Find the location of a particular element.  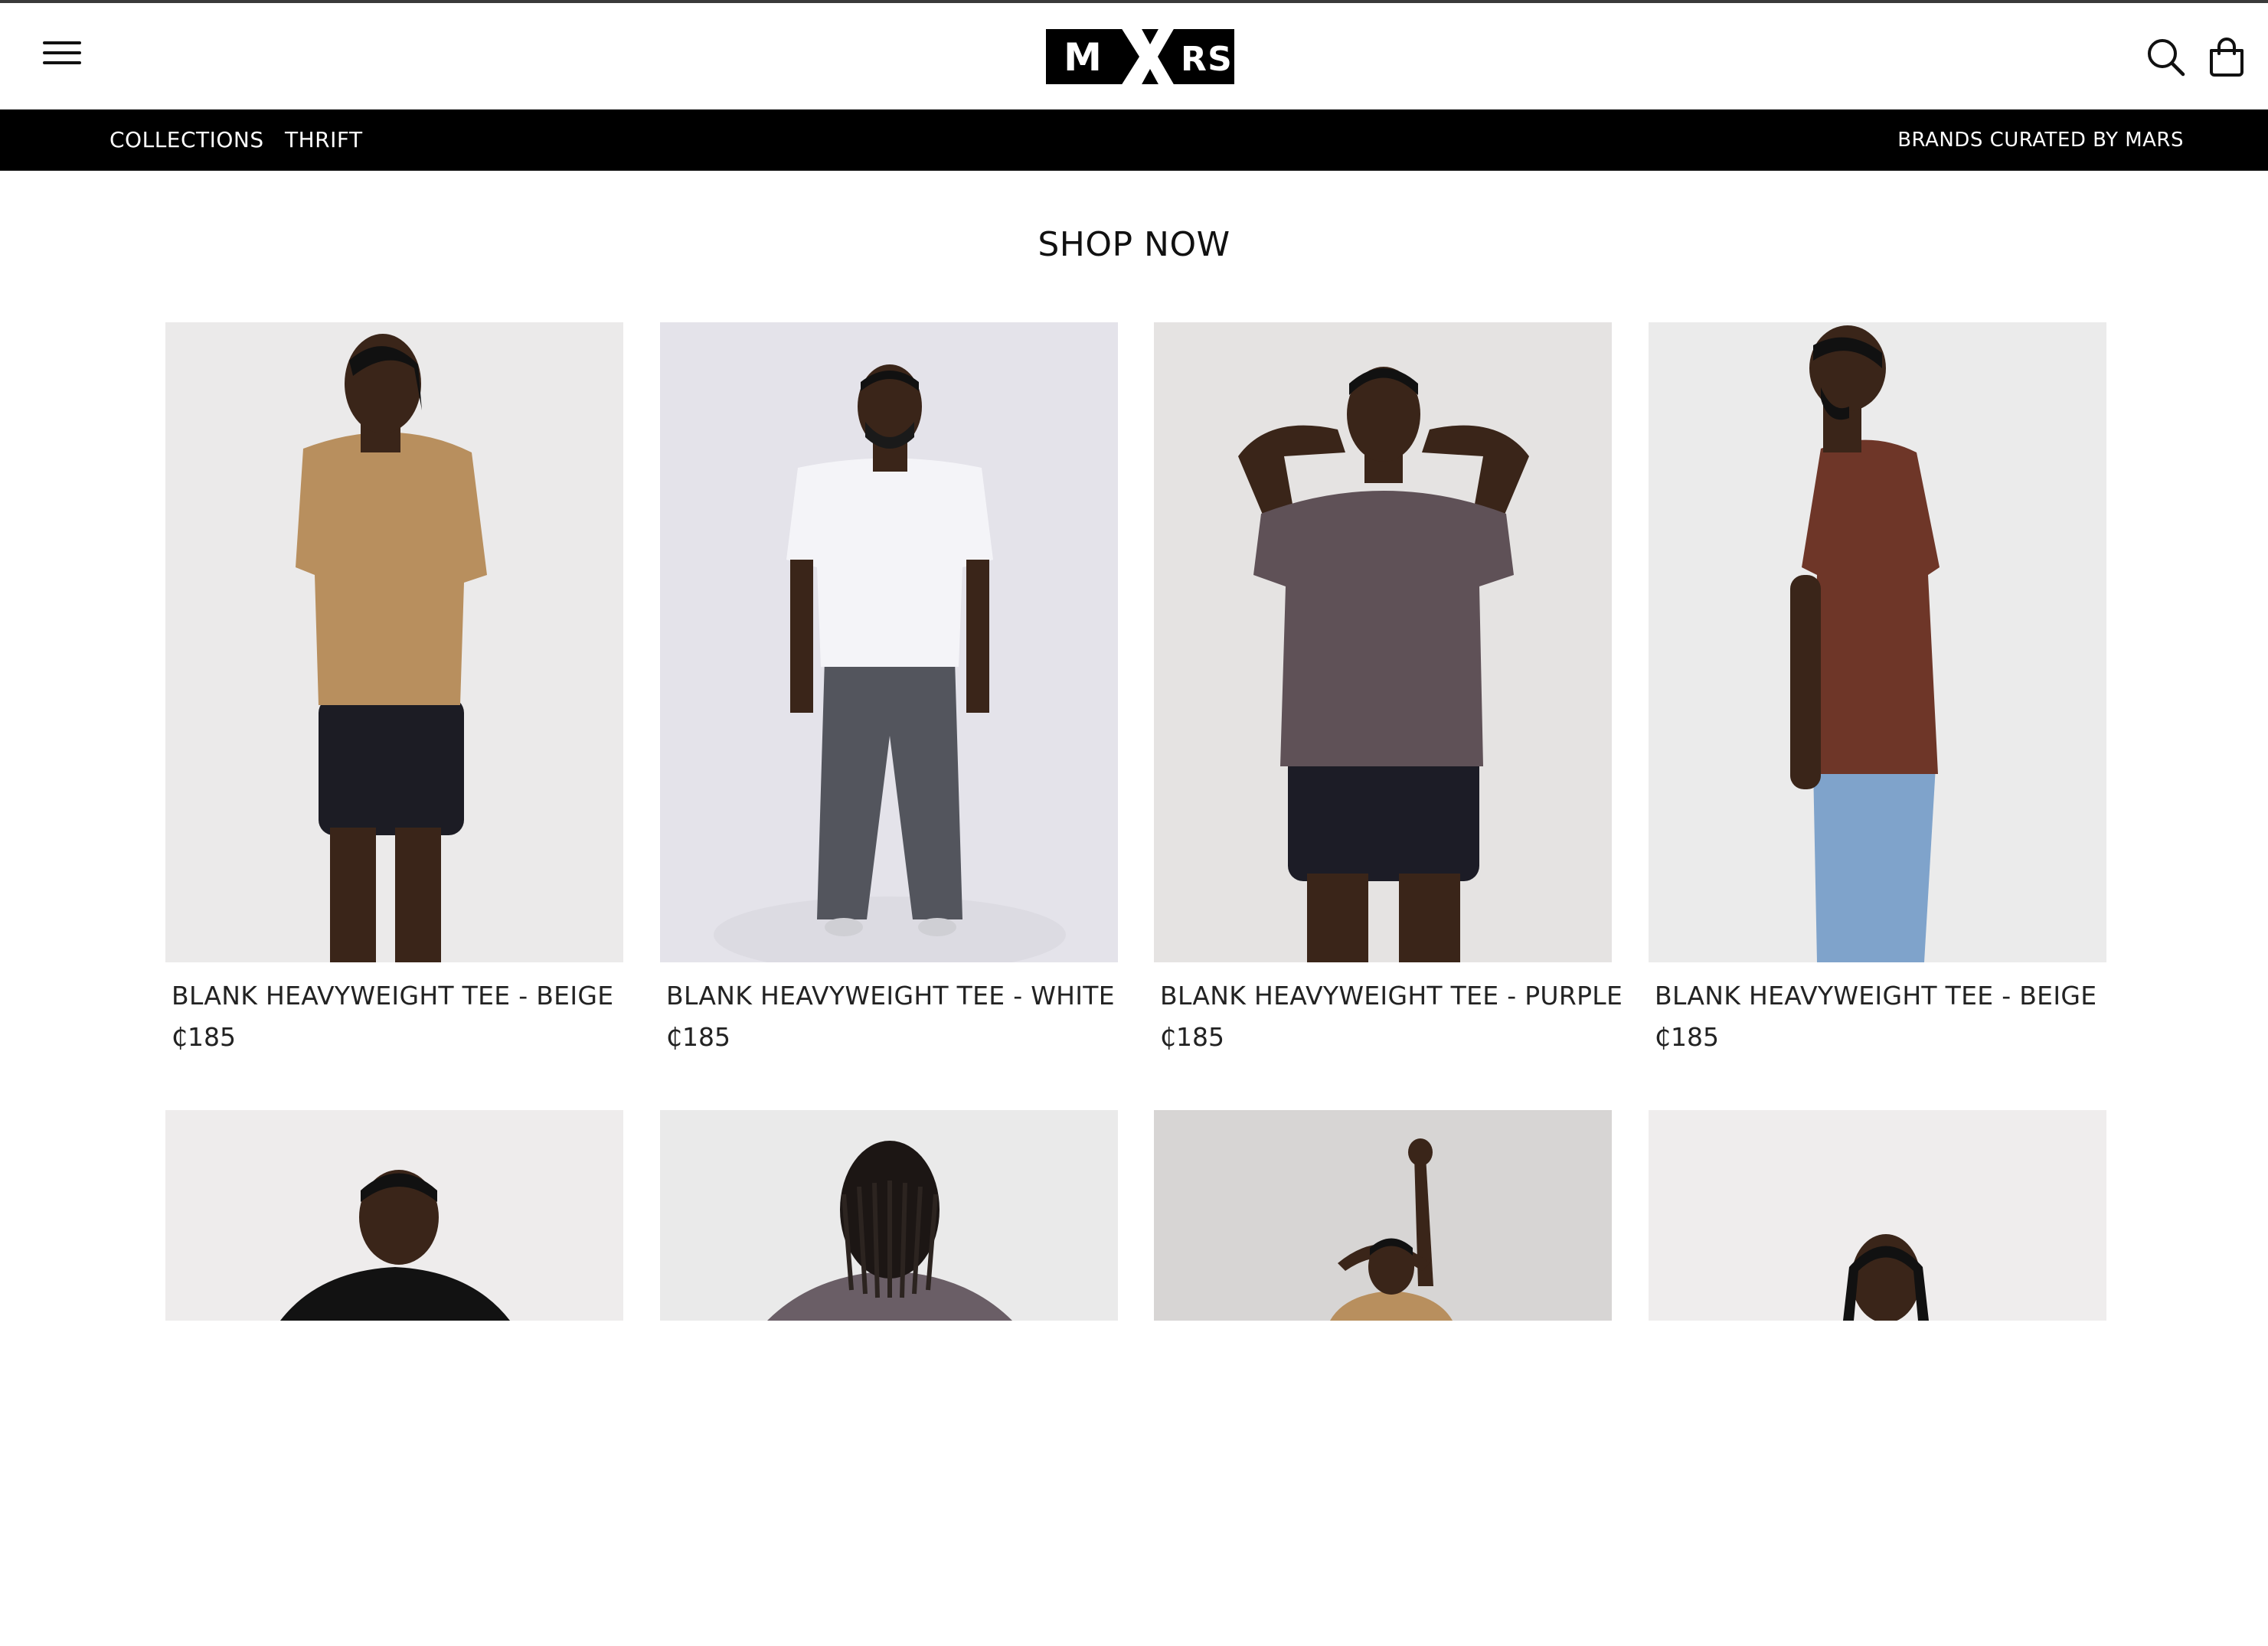

svg-text: S is located at coordinates (1220, 59).